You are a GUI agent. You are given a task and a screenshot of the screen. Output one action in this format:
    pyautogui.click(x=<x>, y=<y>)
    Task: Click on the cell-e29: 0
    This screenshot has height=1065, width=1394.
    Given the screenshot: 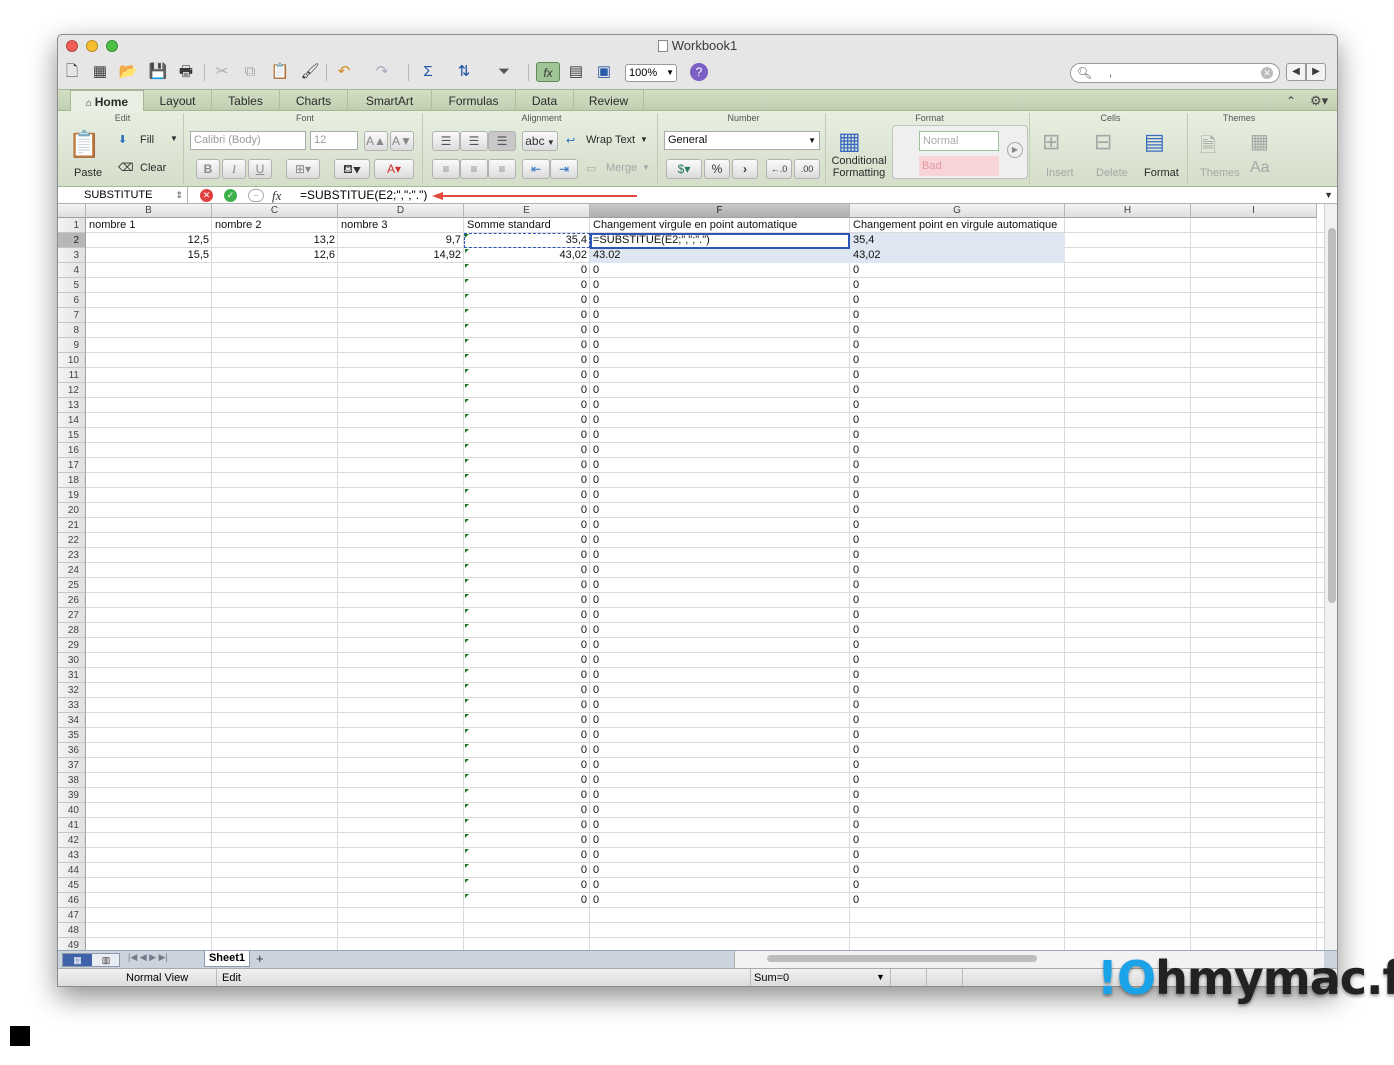 What is the action you would take?
    pyautogui.click(x=527, y=645)
    